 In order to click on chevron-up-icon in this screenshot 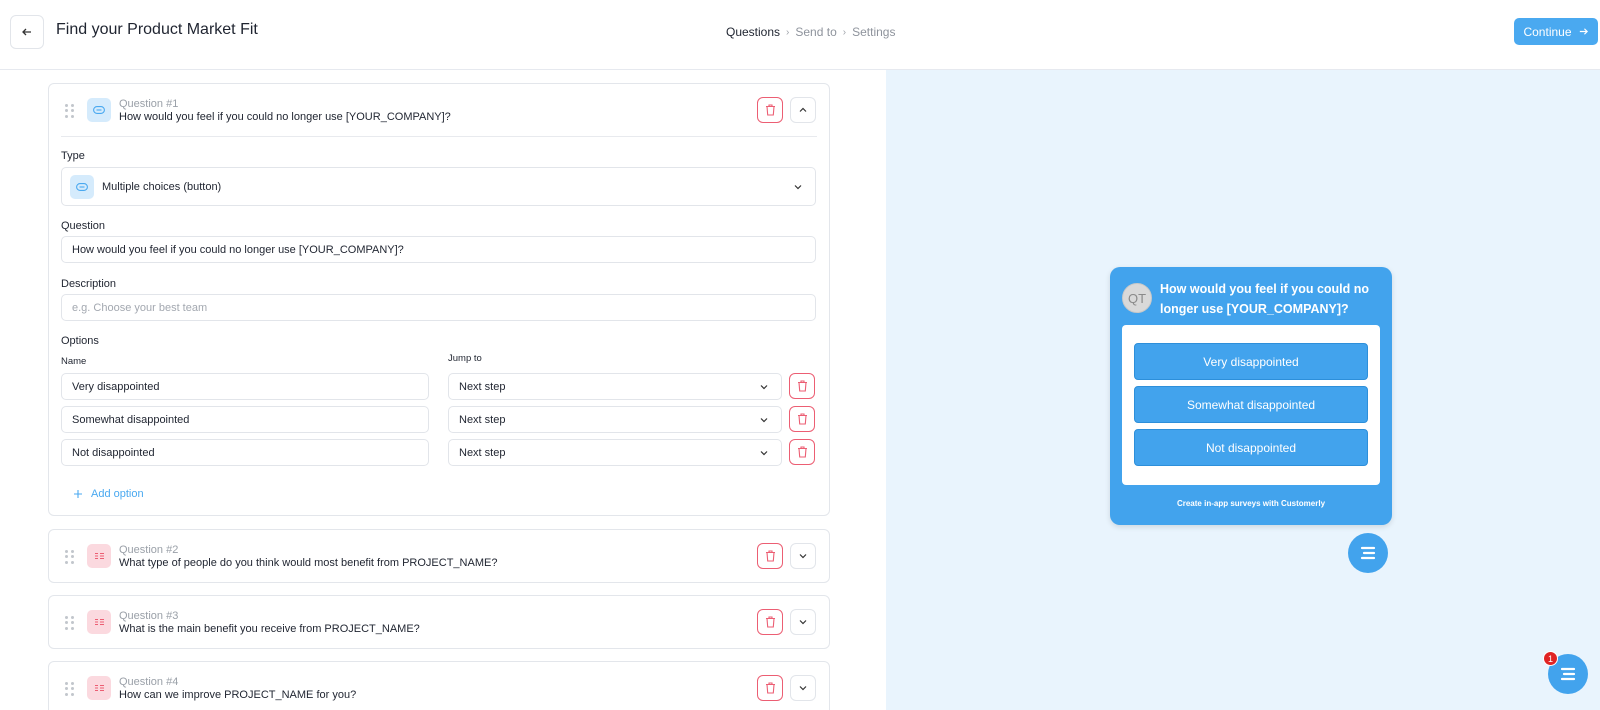, I will do `click(803, 109)`.